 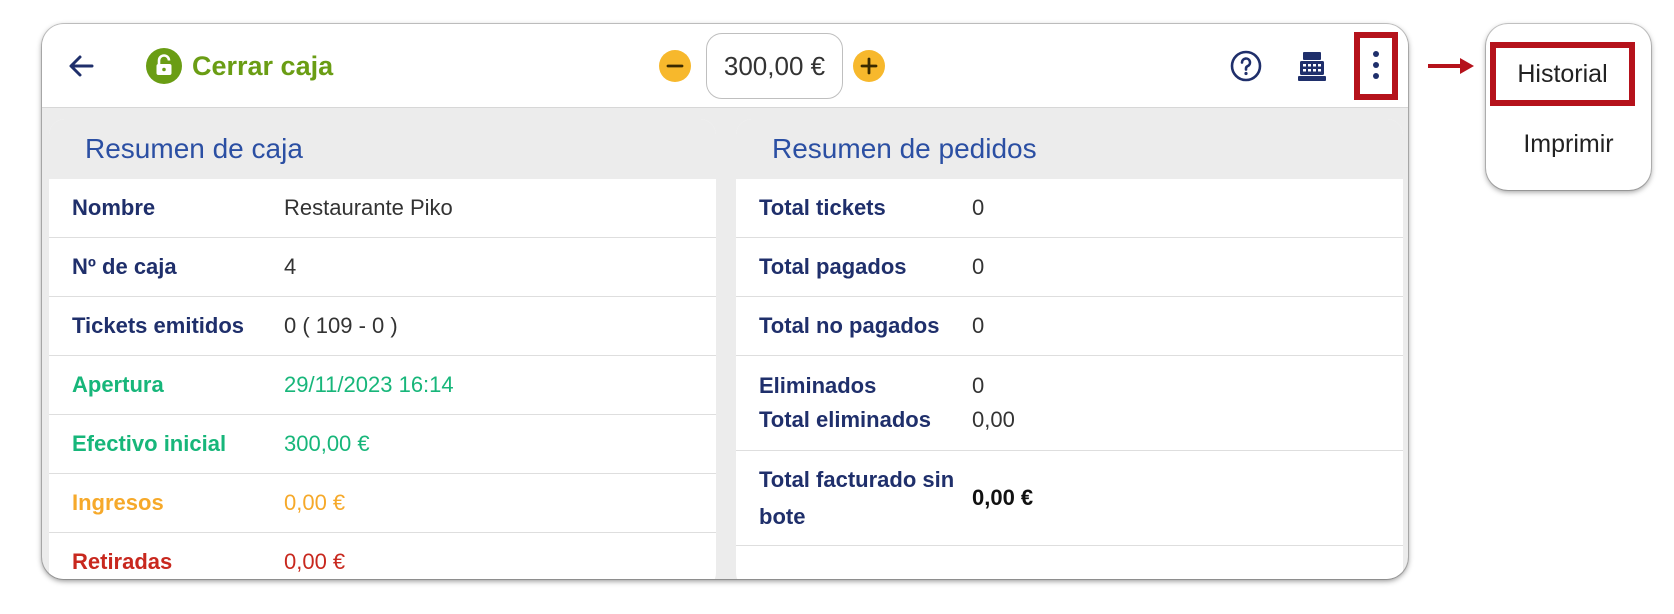 I want to click on orders-row-total-paid: Total pagados 0, so click(x=1069, y=267).